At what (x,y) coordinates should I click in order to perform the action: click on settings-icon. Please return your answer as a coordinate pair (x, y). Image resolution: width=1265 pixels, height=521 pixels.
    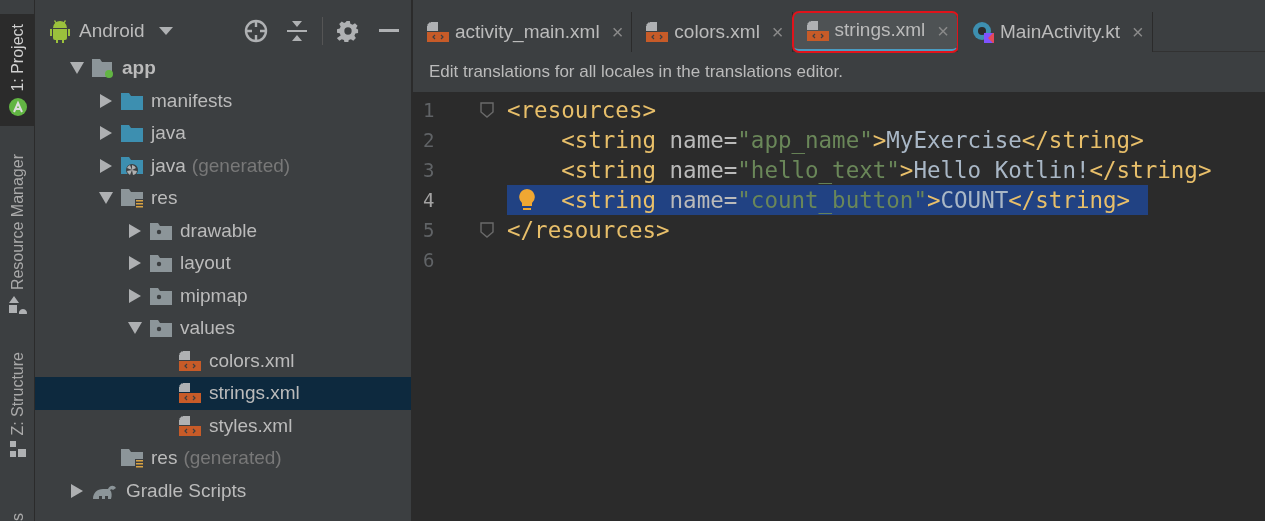
    Looking at the image, I should click on (348, 31).